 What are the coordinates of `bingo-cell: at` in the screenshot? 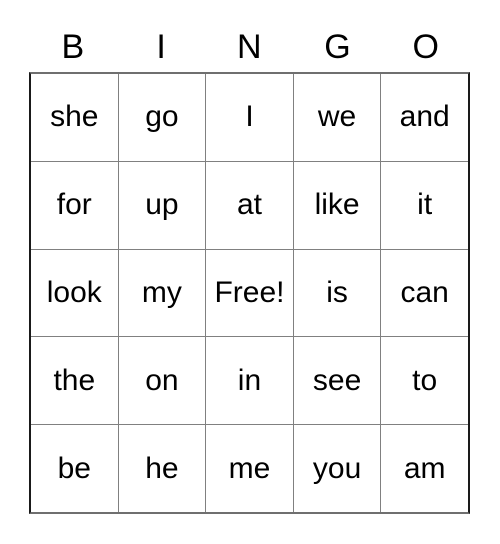 It's located at (249, 205).